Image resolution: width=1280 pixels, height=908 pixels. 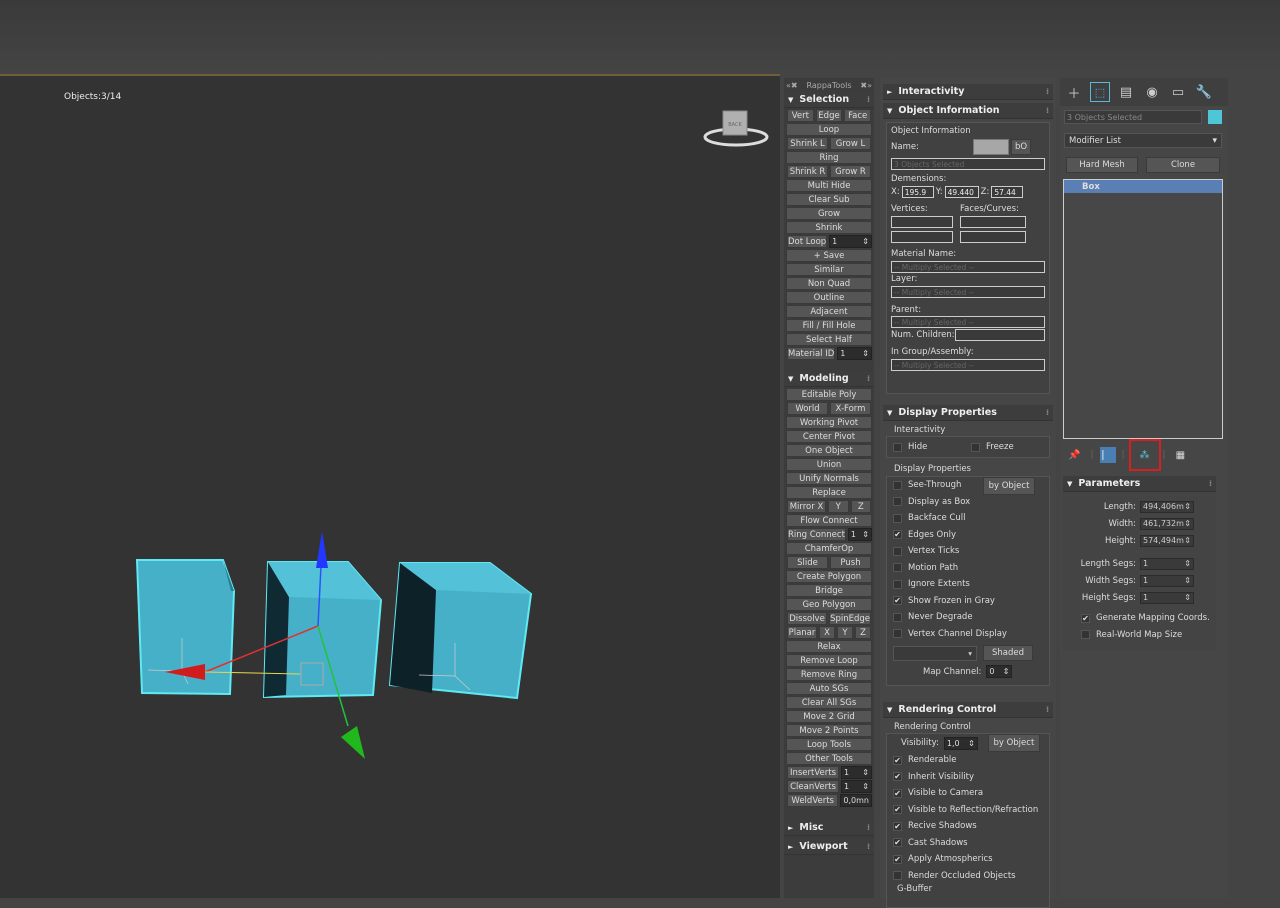 I want to click on center-pivot-button: Center Pivot, so click(x=829, y=436).